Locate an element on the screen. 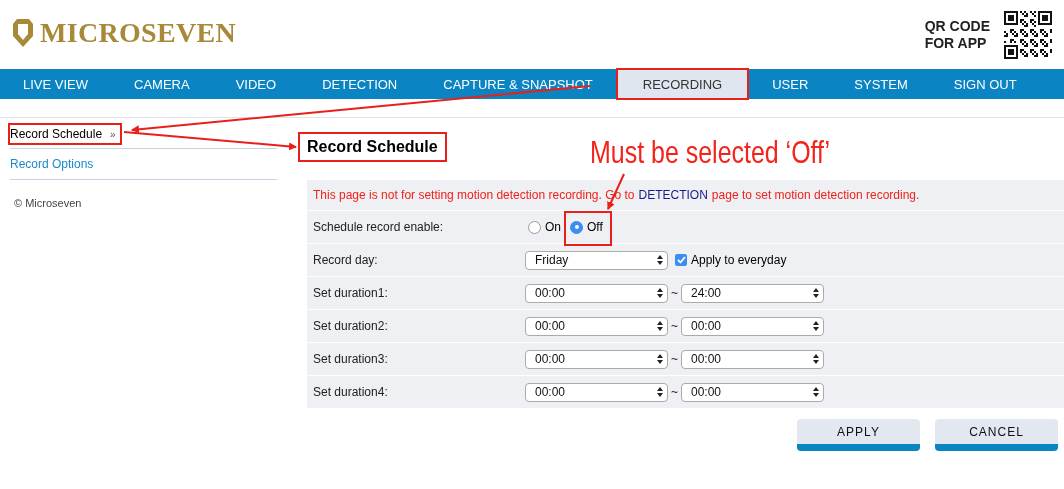  nav-tab: USER is located at coordinates (790, 84).